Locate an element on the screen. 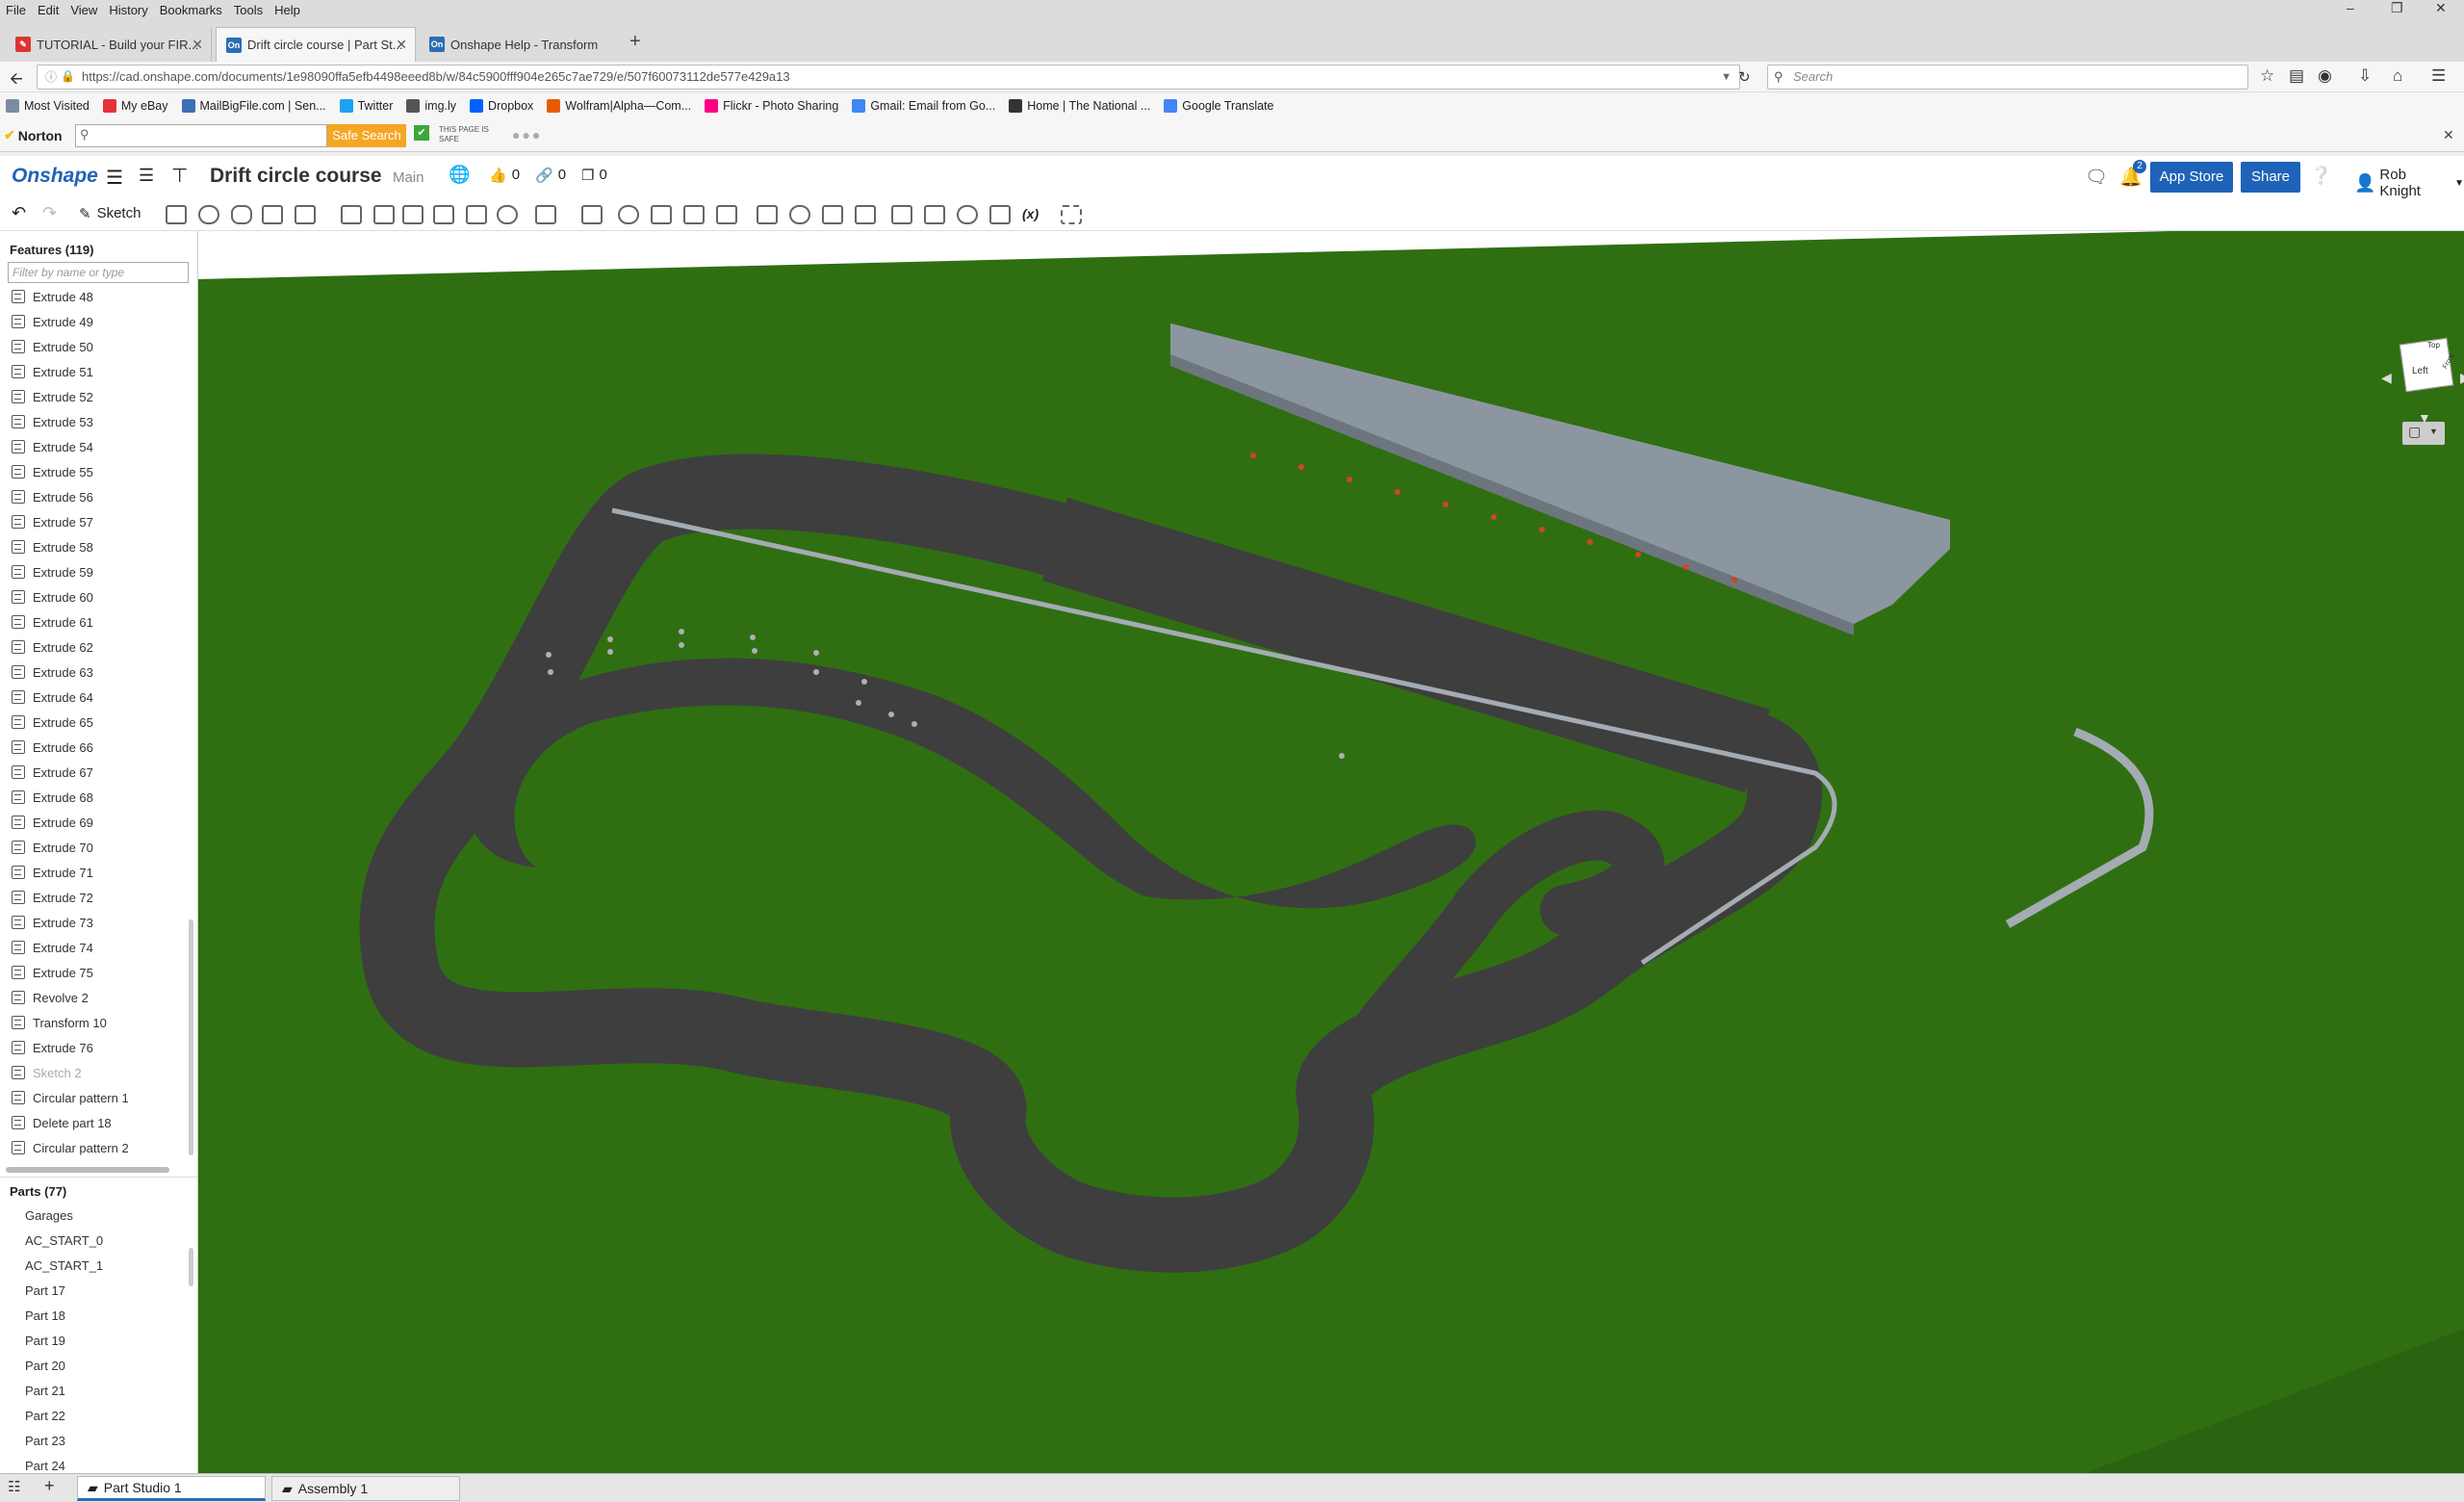 The width and height of the screenshot is (2464, 1502). sketch-button: ✎ Sketch is located at coordinates (110, 214).